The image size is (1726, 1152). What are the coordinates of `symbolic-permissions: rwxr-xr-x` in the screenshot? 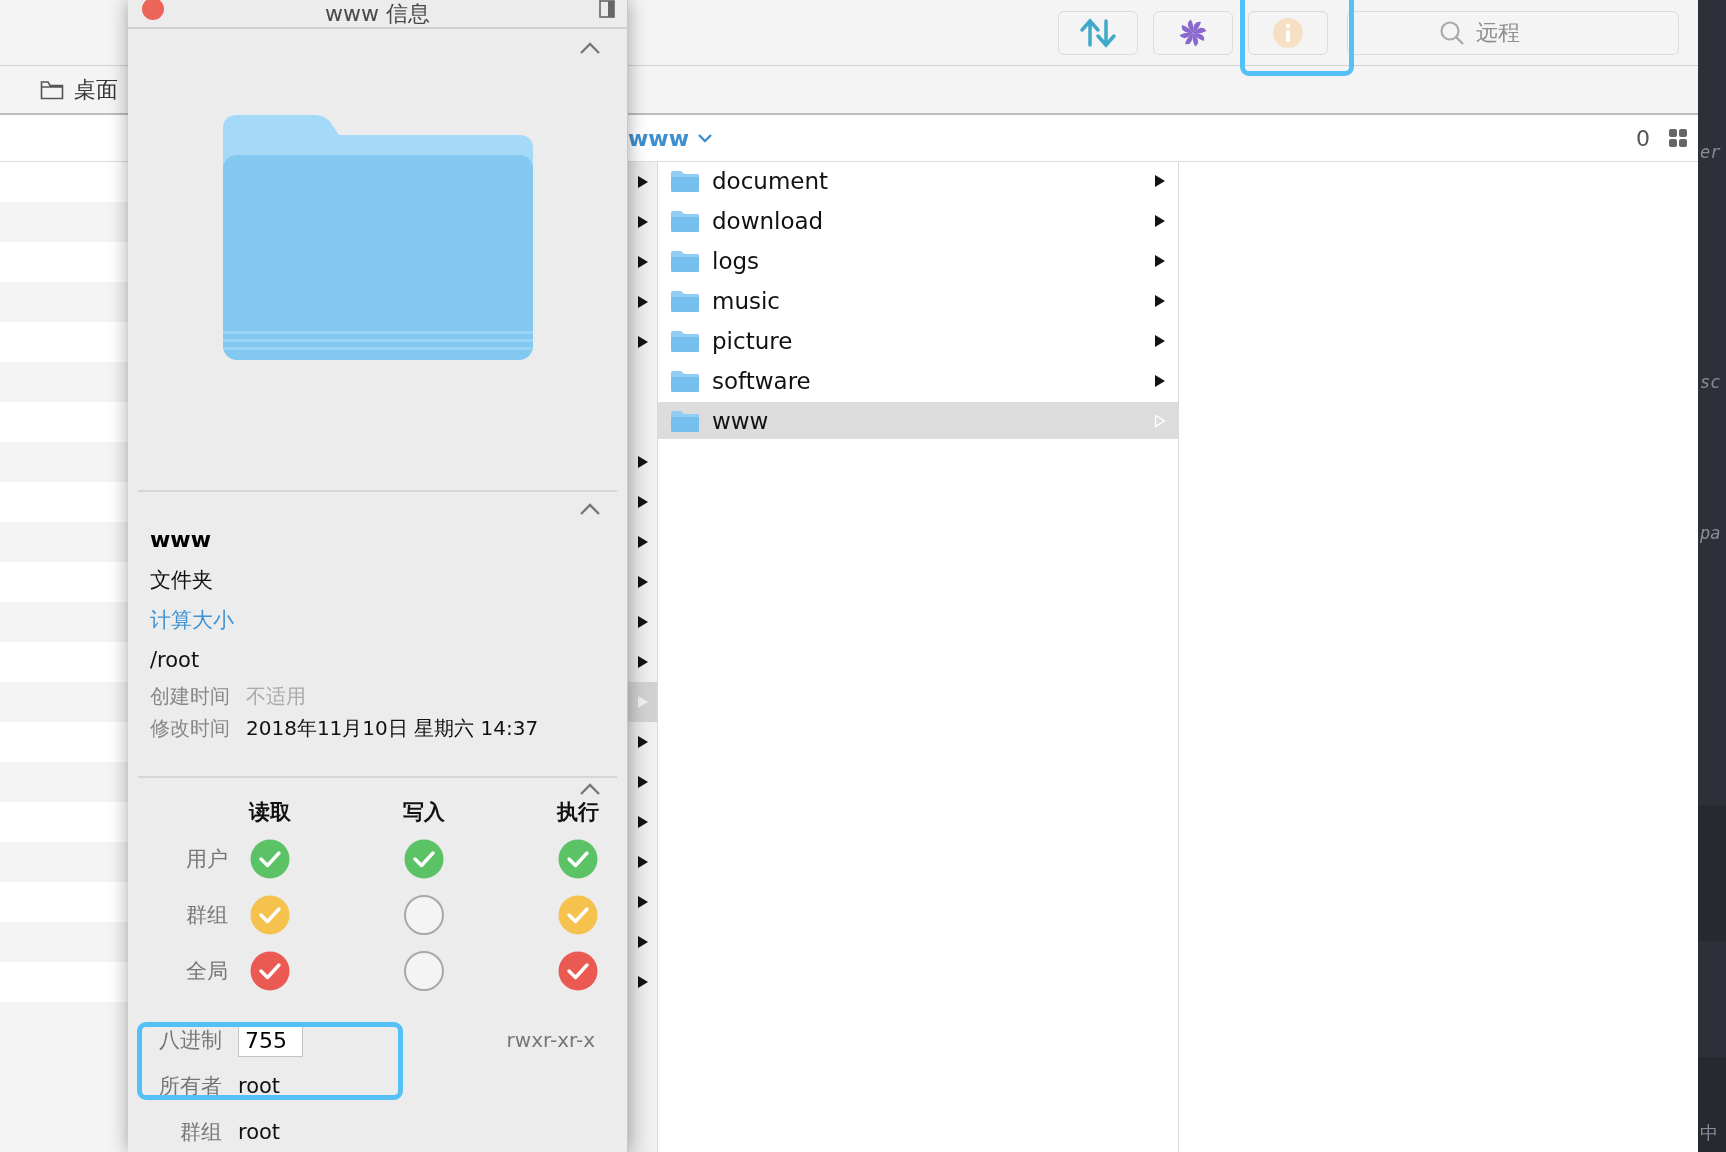 It's located at (550, 1040).